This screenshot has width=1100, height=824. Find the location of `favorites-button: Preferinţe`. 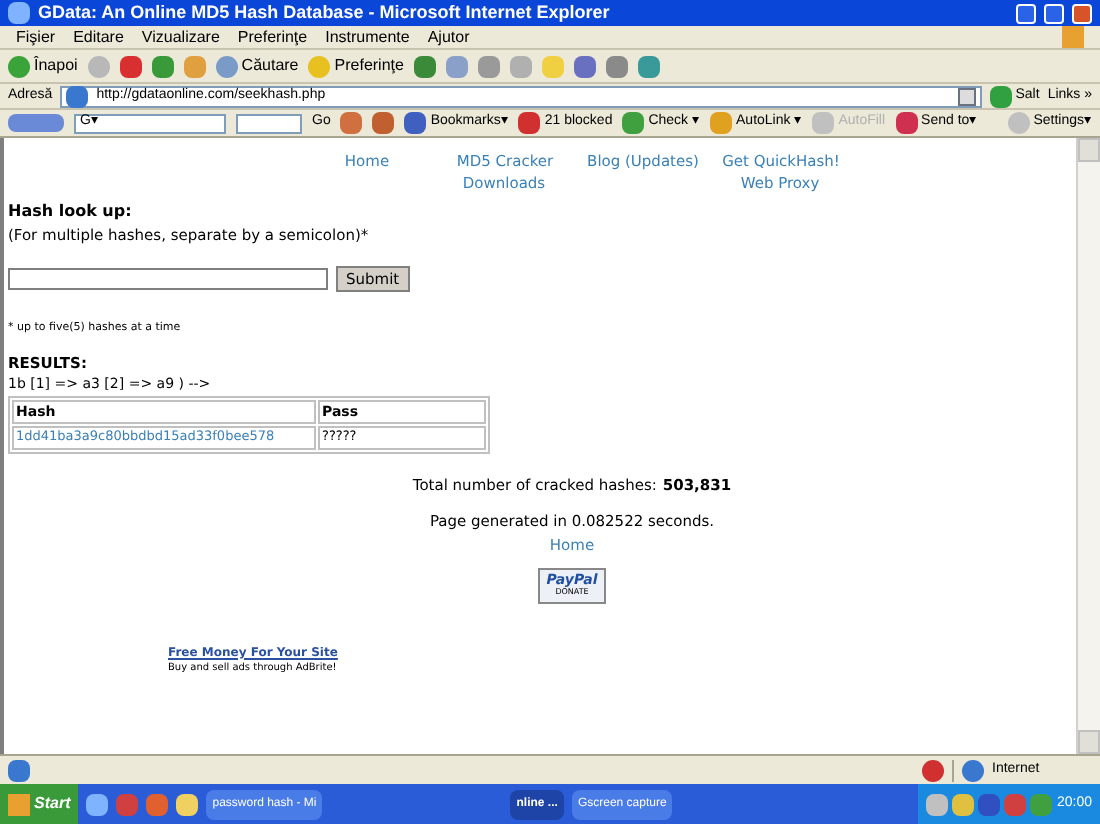

favorites-button: Preferinţe is located at coordinates (356, 66).